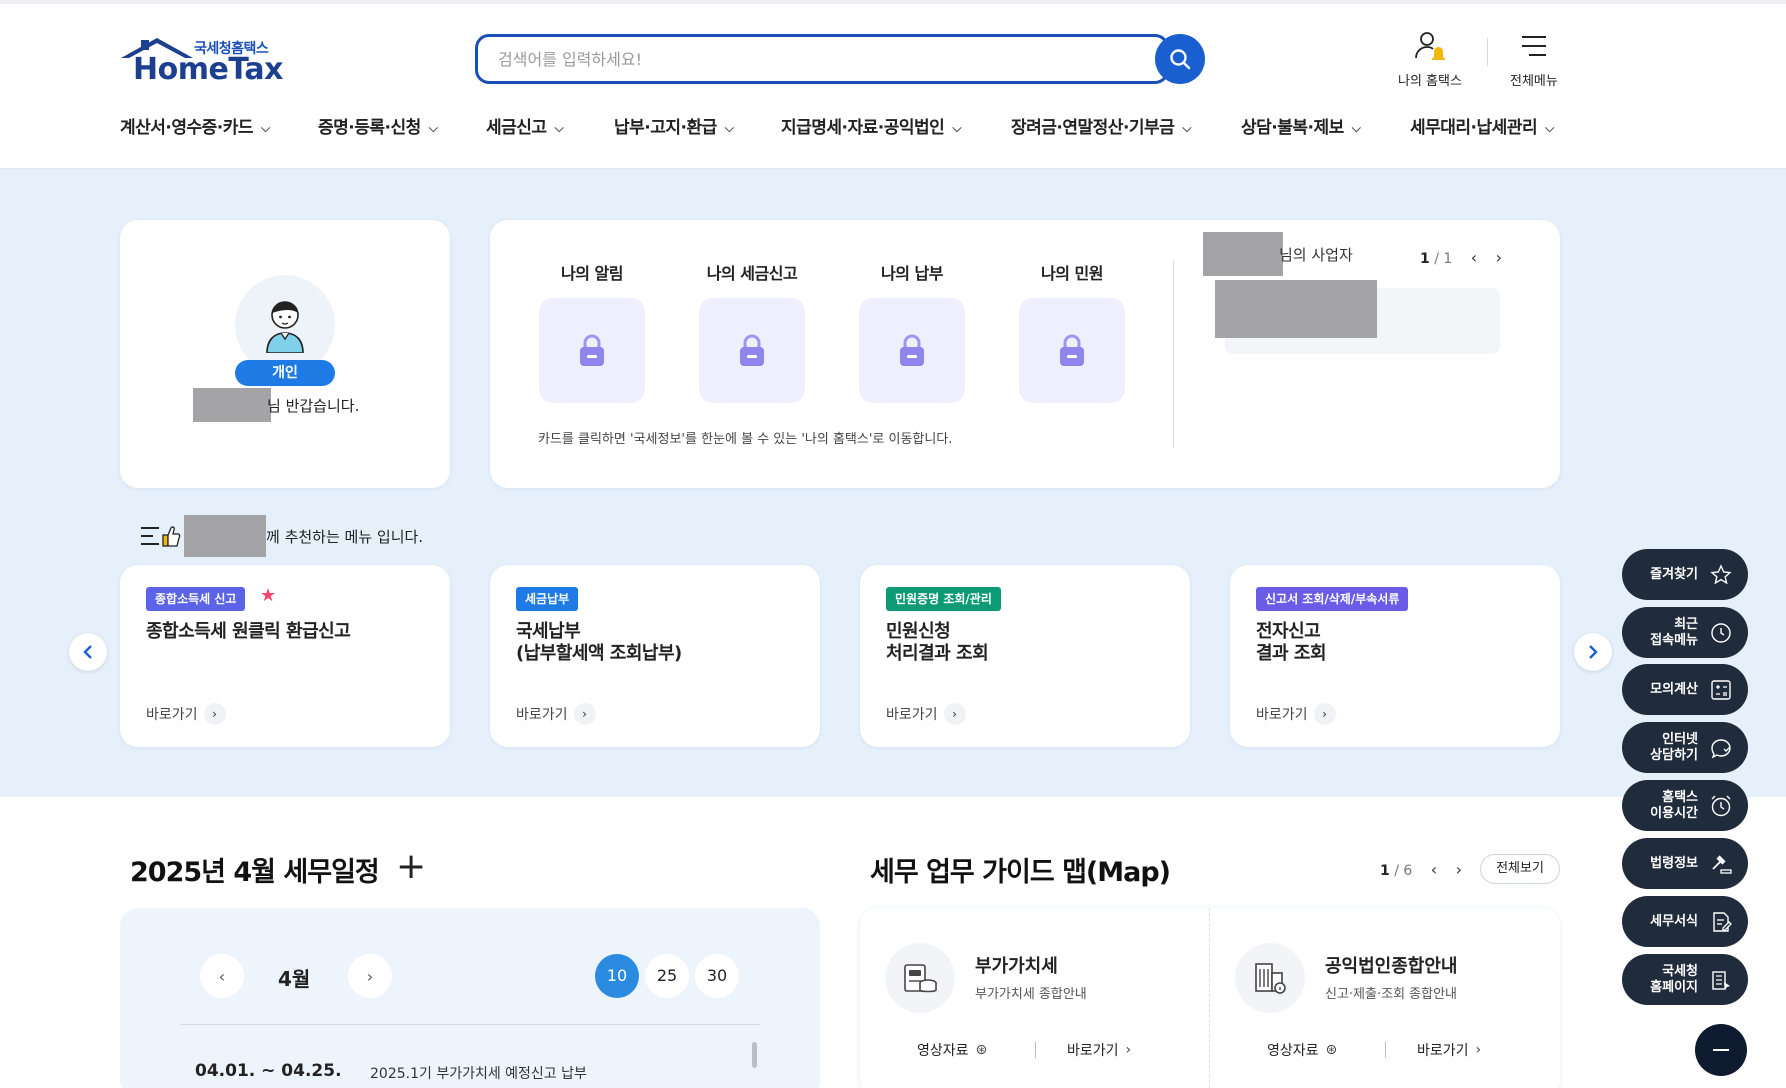 Image resolution: width=1786 pixels, height=1088 pixels. I want to click on recommend-card-title: 종합소득세 원클릭 환급신고, so click(248, 631).